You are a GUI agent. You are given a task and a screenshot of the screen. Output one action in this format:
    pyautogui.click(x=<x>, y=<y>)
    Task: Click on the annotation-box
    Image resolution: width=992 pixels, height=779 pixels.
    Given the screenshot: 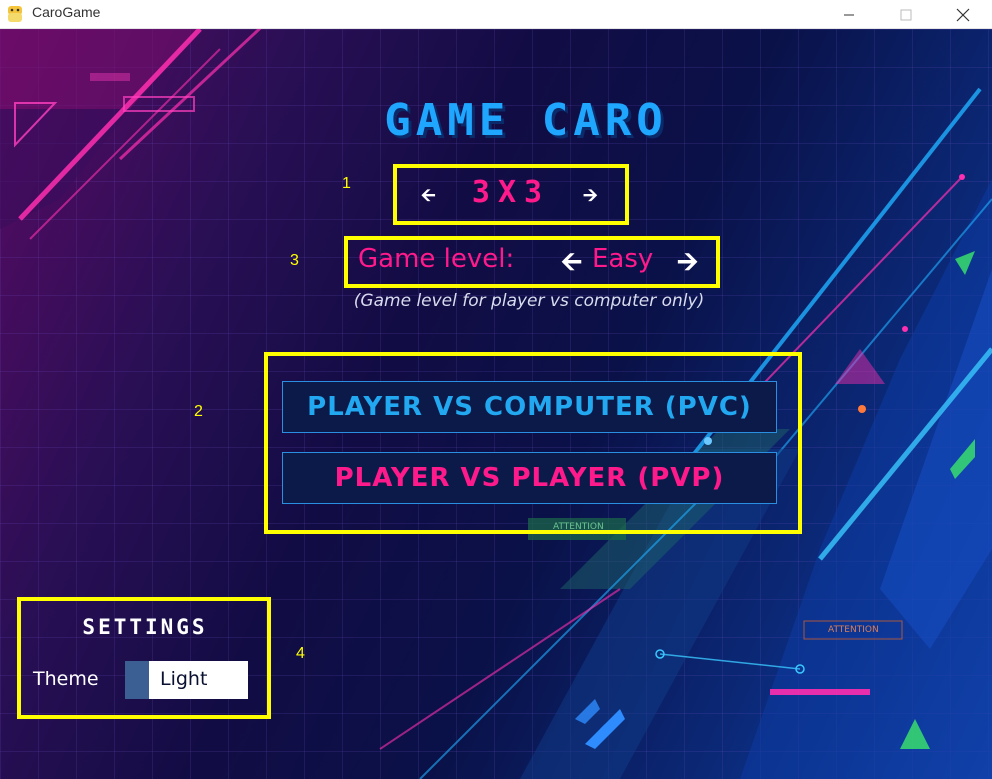 What is the action you would take?
    pyautogui.click(x=533, y=443)
    